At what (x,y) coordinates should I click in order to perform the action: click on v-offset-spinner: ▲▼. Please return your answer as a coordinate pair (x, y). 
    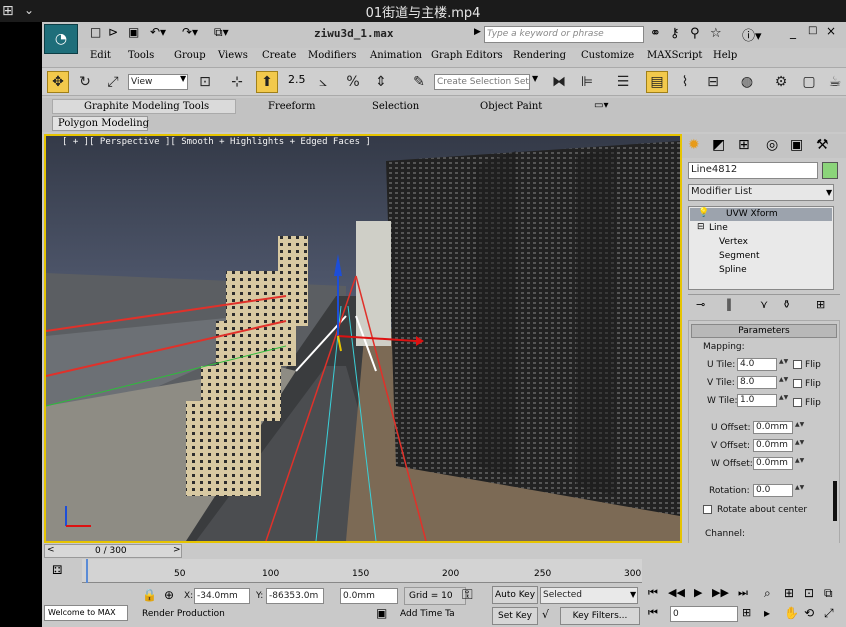
    Looking at the image, I should click on (799, 446).